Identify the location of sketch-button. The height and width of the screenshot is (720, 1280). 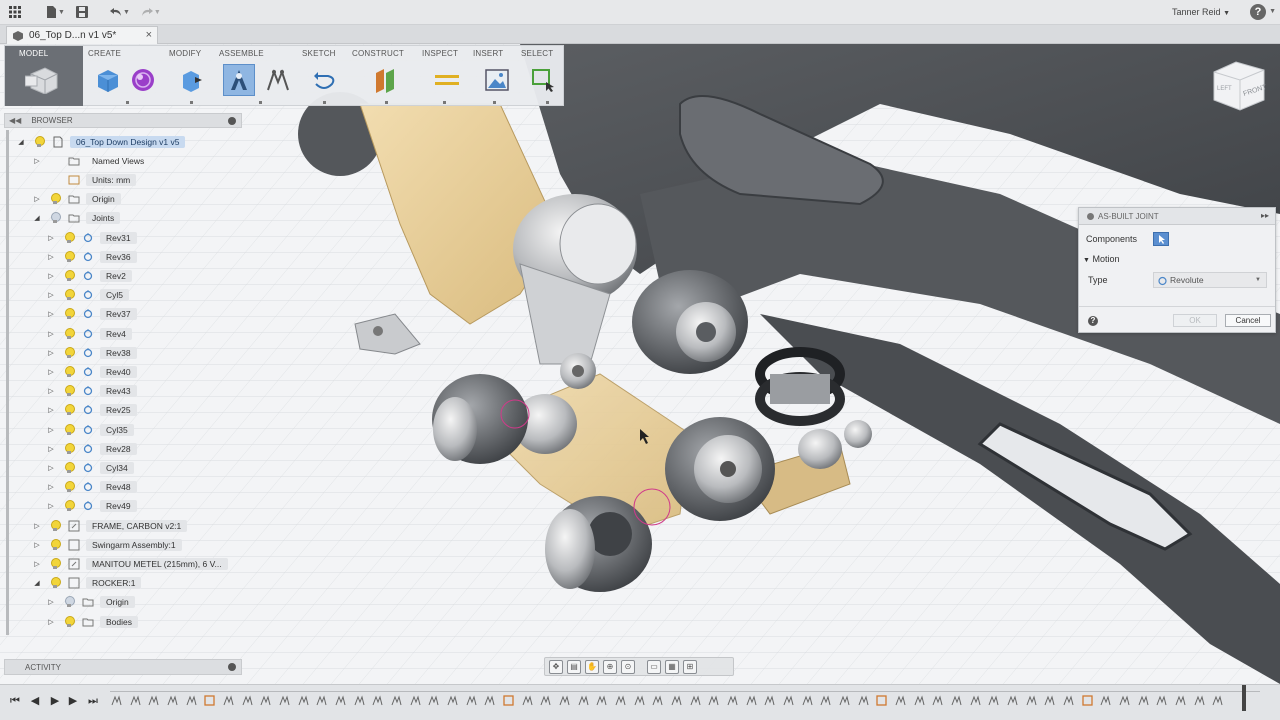
(325, 80).